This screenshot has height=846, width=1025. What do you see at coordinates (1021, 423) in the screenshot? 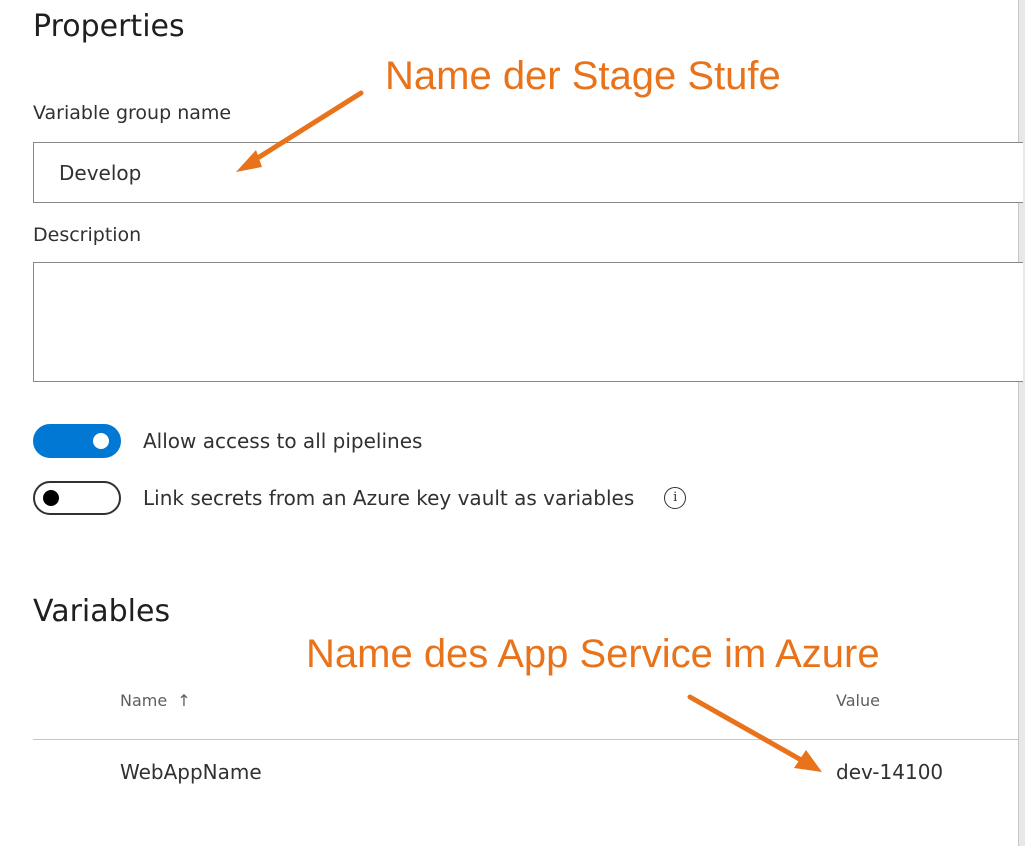
I see `panel-edge` at bounding box center [1021, 423].